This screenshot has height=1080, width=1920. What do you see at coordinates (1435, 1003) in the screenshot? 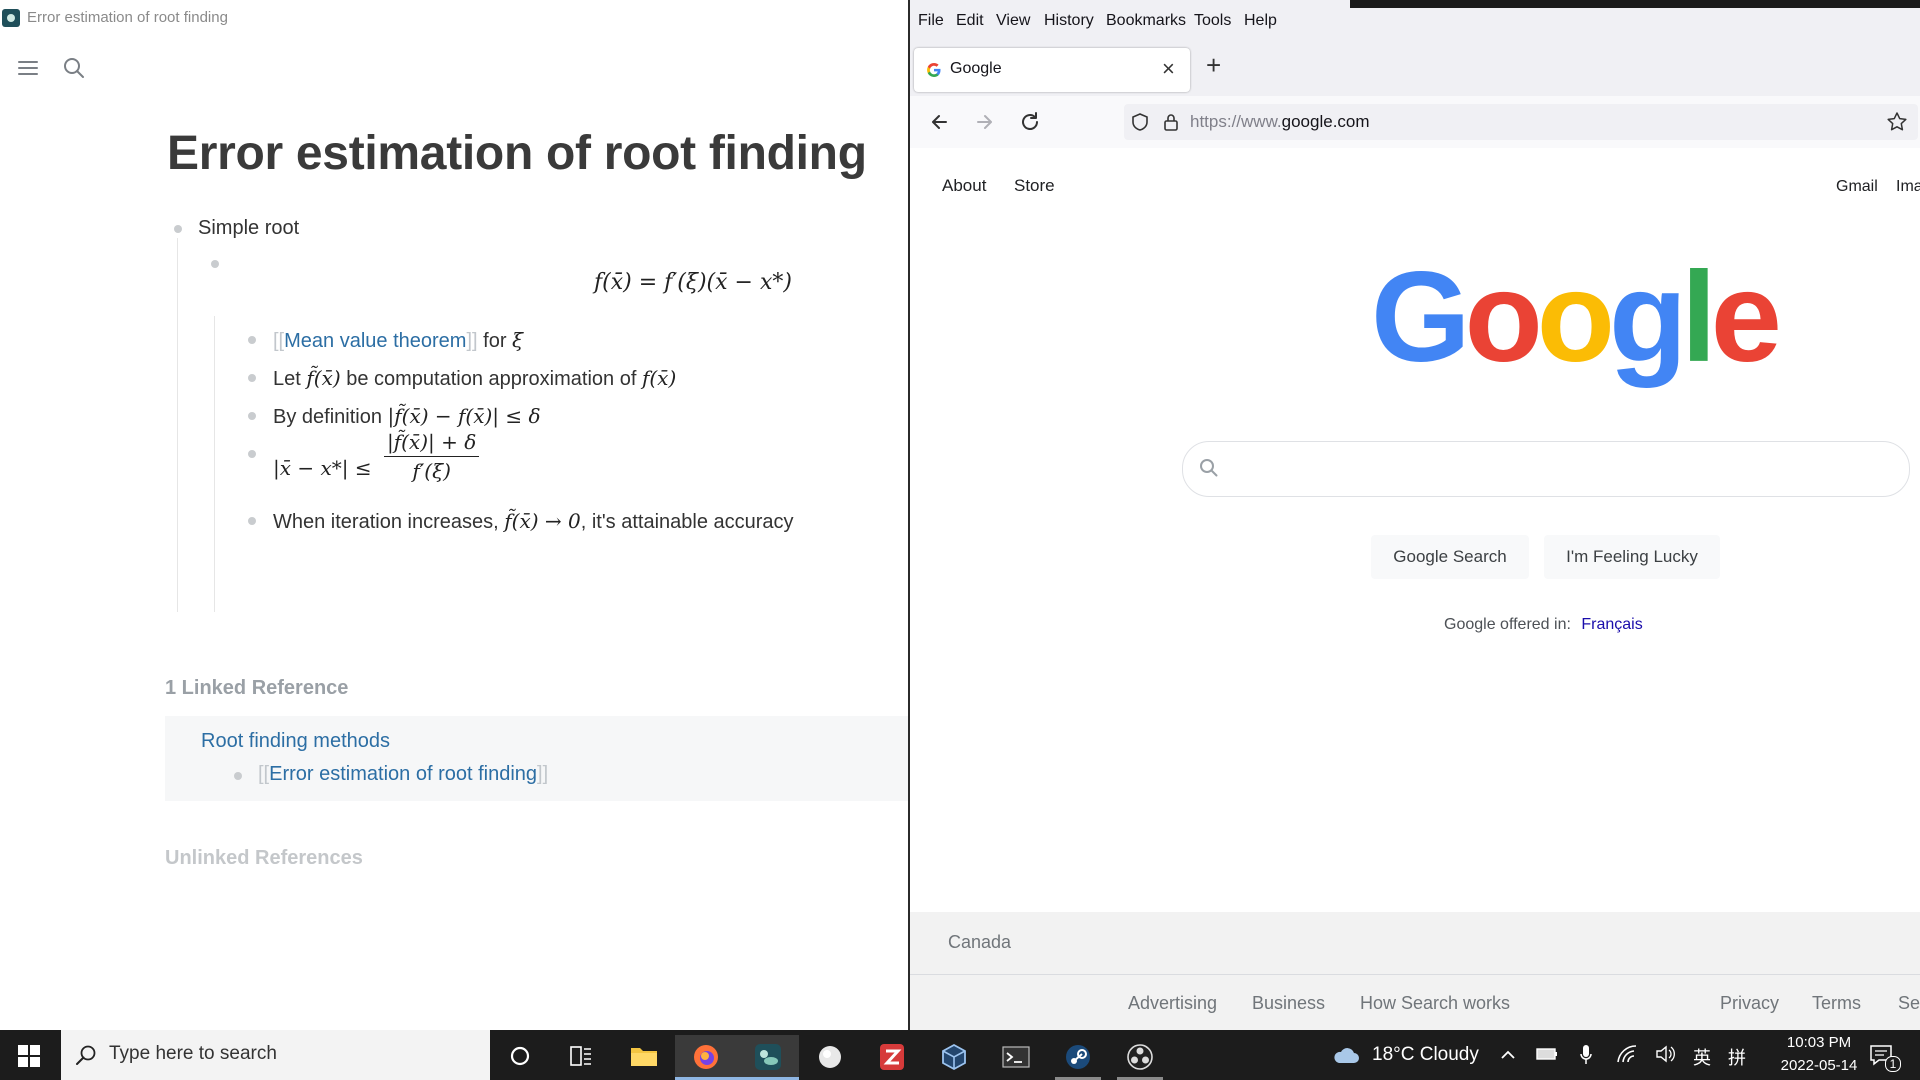
I see `footer-how-search-works-link: How Search works` at bounding box center [1435, 1003].